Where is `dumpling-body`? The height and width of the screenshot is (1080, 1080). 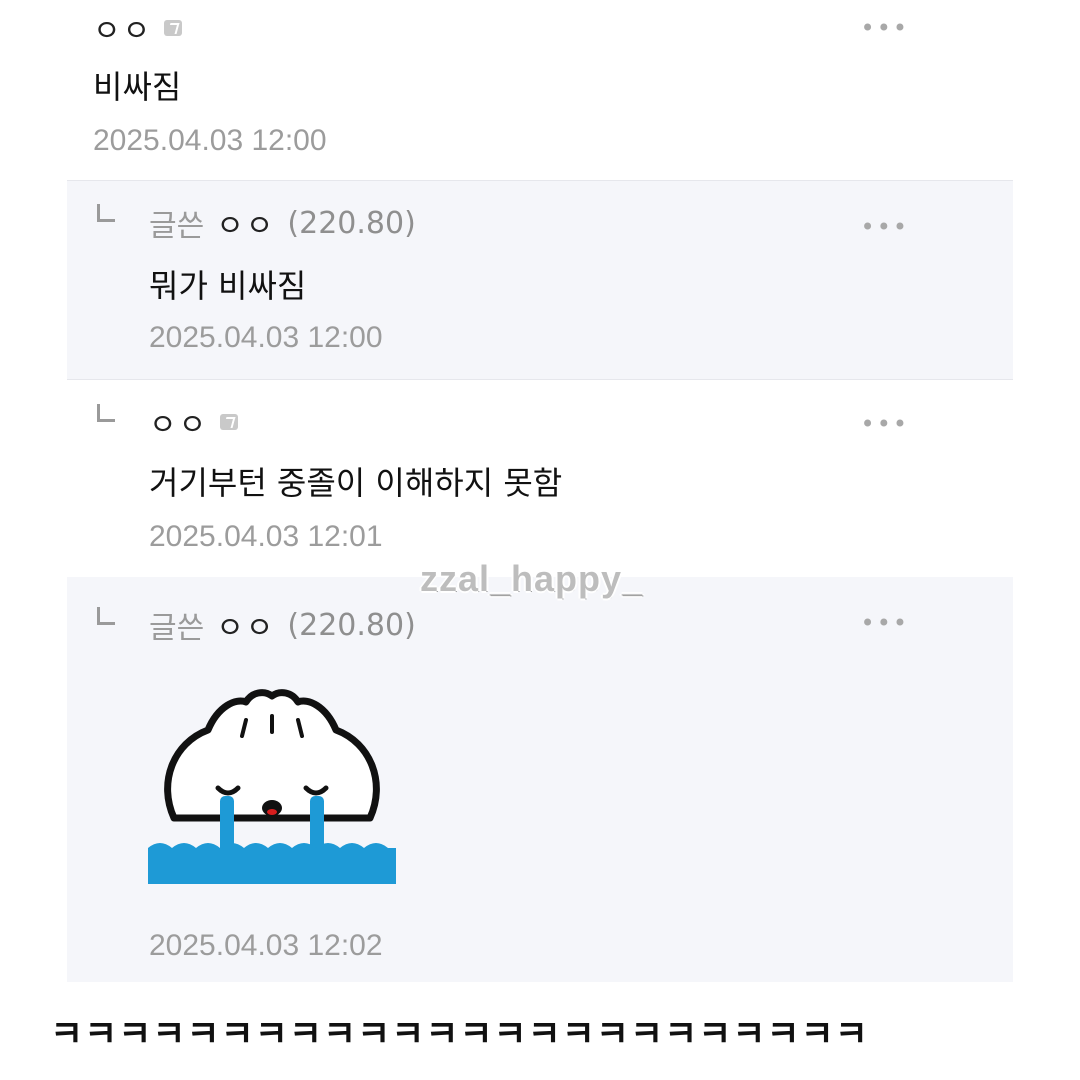
dumpling-body is located at coordinates (272, 755).